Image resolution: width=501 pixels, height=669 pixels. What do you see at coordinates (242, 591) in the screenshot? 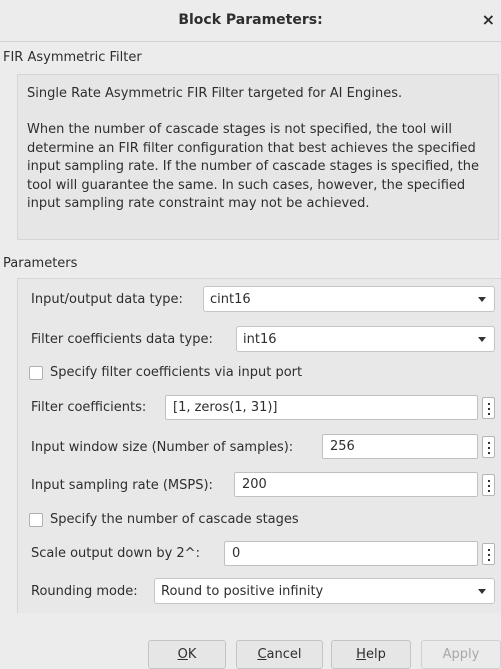
I see `rounding-mode-value: Round to positive infinity` at bounding box center [242, 591].